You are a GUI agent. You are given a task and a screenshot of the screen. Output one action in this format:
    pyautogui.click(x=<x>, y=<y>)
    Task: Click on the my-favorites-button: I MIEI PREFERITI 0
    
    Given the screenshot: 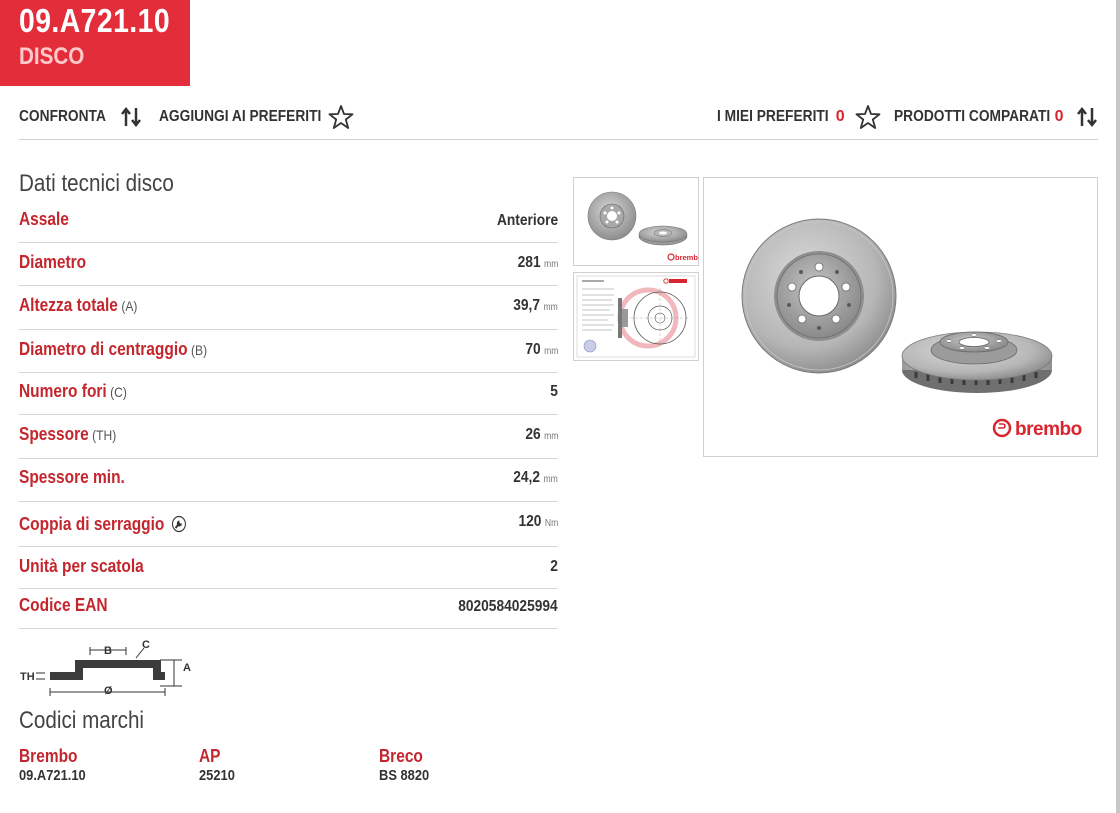 What is the action you would take?
    pyautogui.click(x=799, y=117)
    